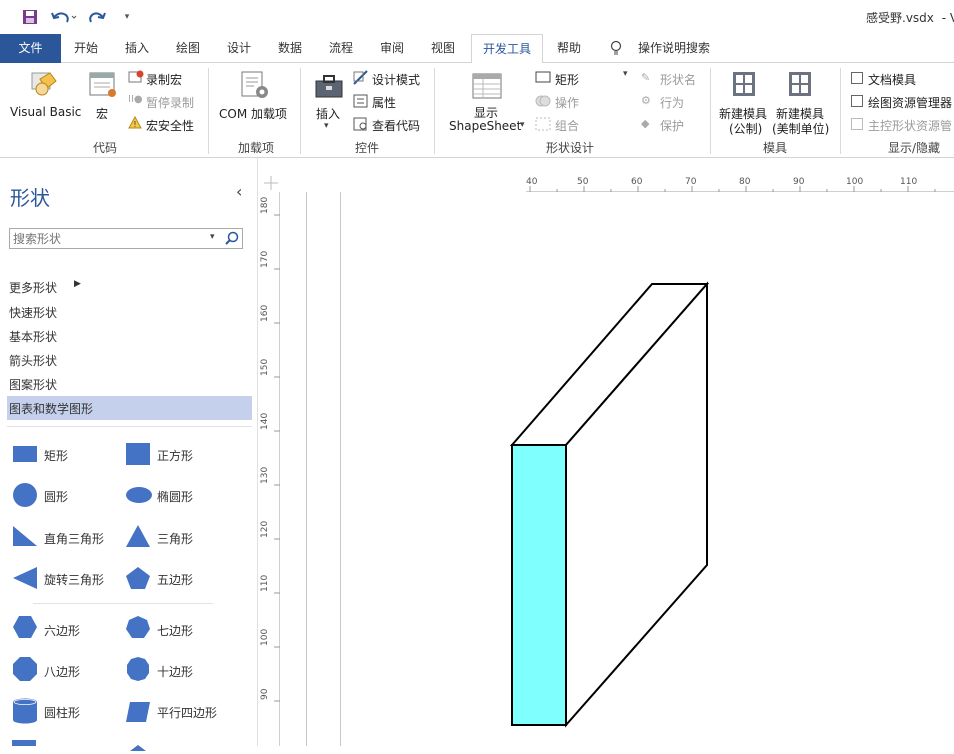 The width and height of the screenshot is (954, 754). What do you see at coordinates (138, 670) in the screenshot?
I see `decagon-shape-icon` at bounding box center [138, 670].